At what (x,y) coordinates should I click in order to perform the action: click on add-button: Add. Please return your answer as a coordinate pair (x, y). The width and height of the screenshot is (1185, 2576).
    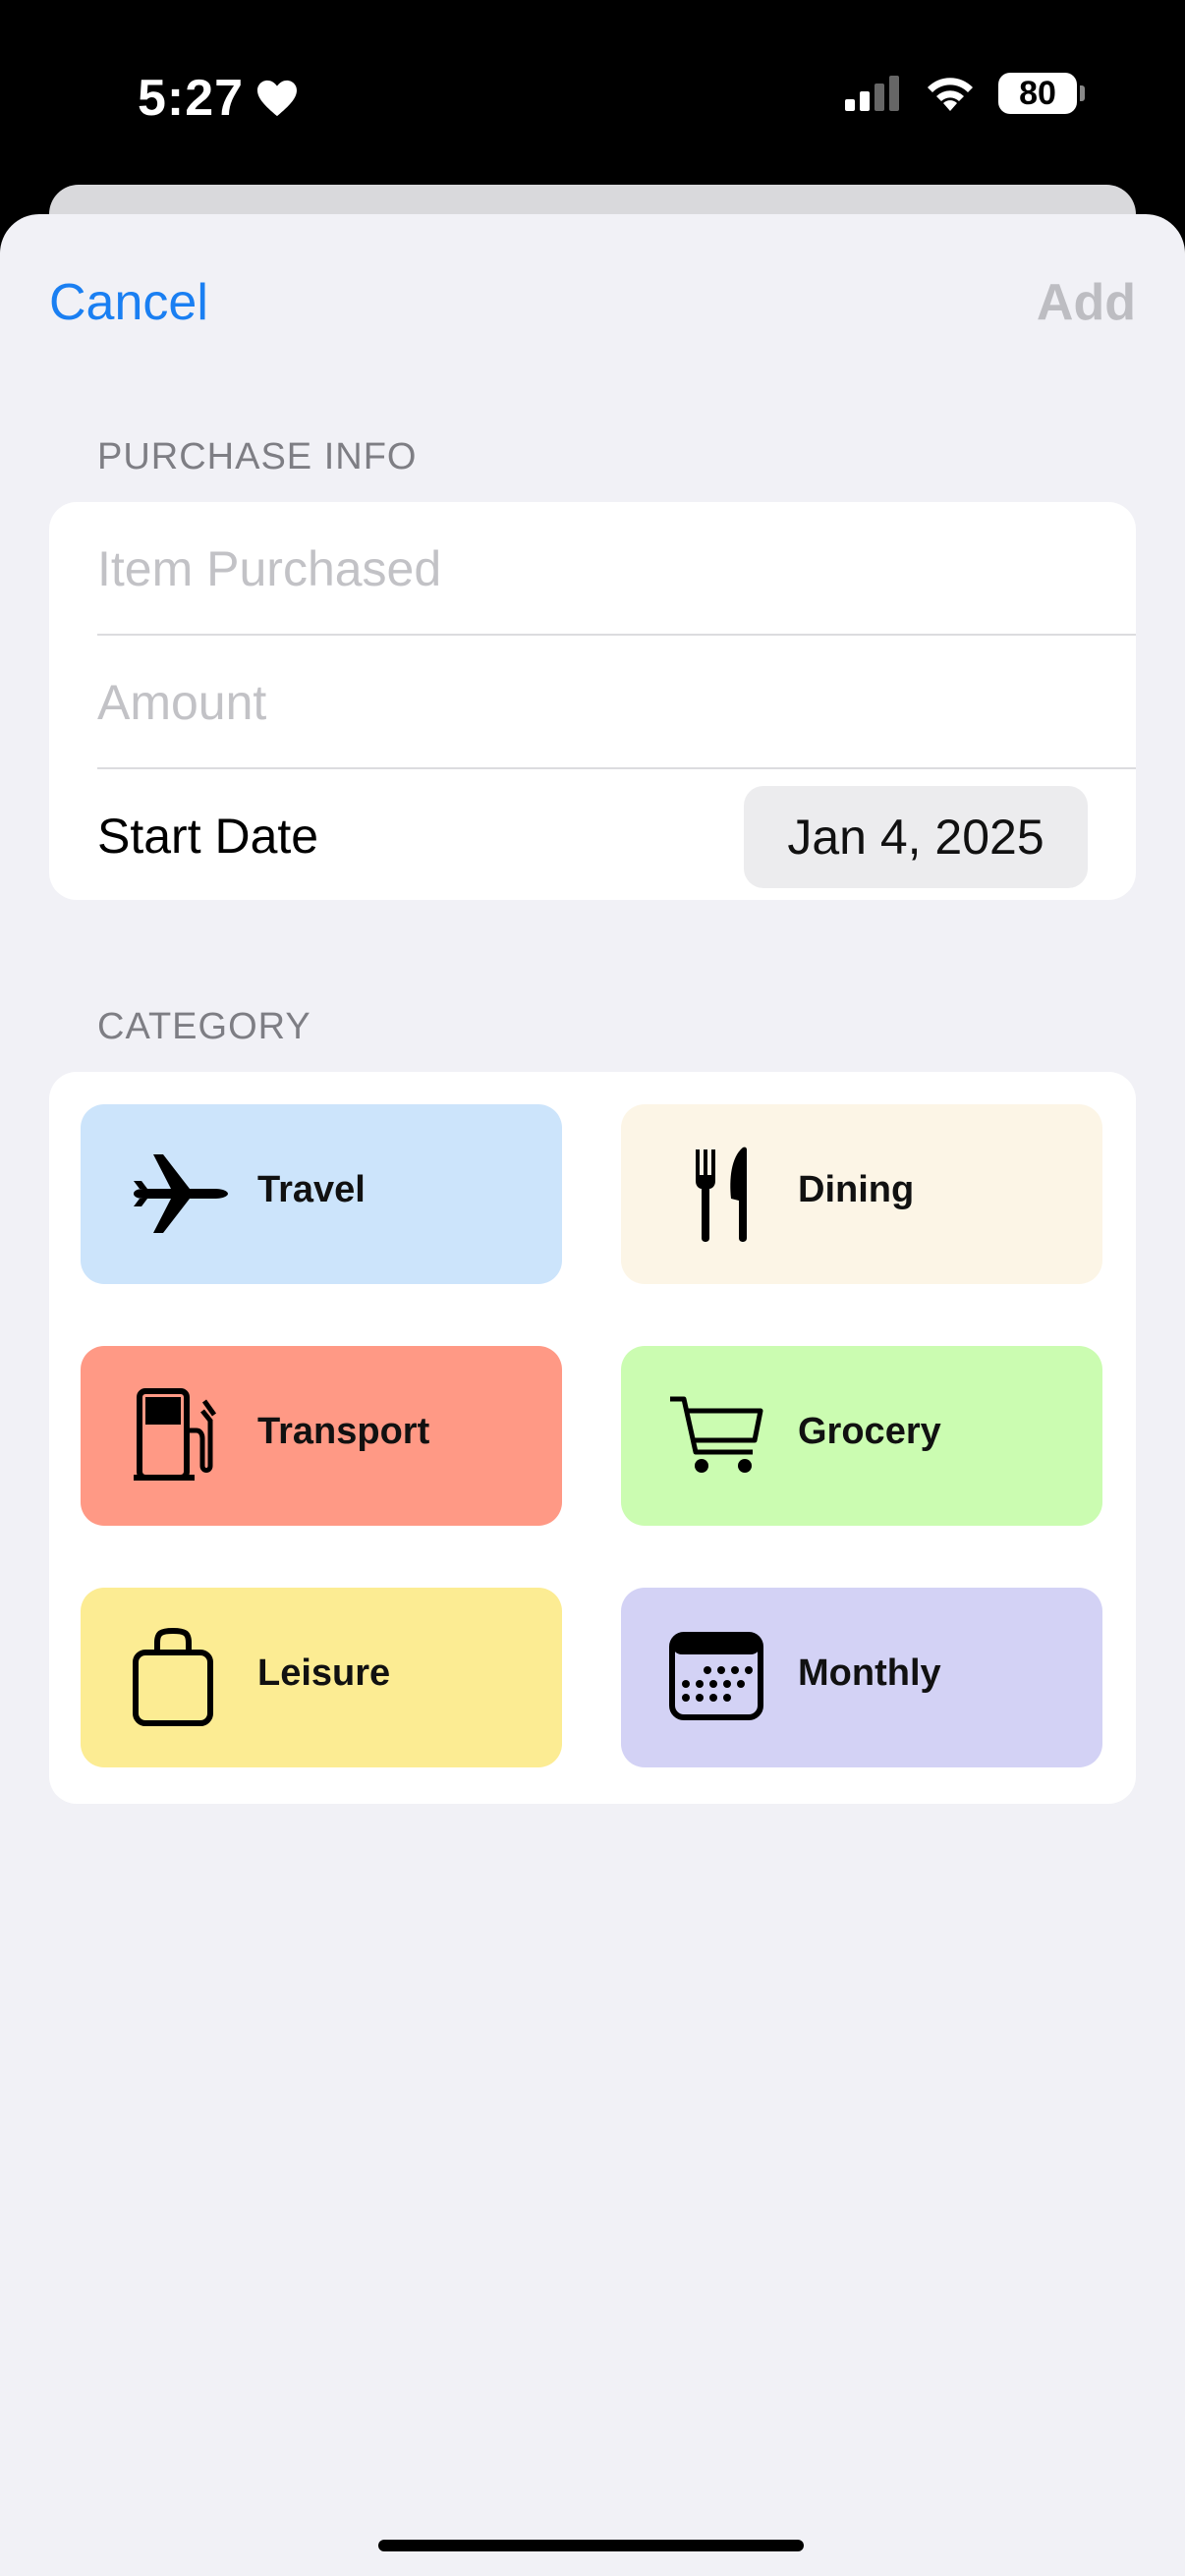
    Looking at the image, I should click on (1087, 302).